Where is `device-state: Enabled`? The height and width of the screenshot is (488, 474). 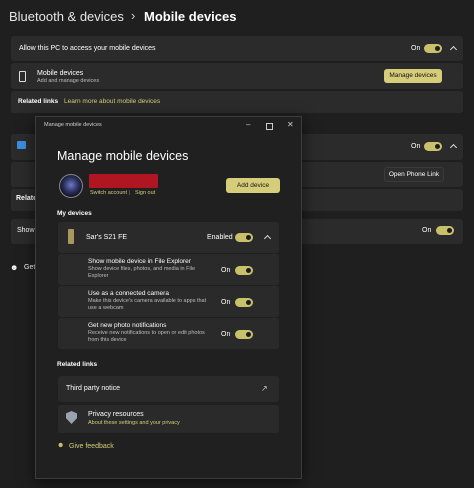 device-state: Enabled is located at coordinates (220, 237).